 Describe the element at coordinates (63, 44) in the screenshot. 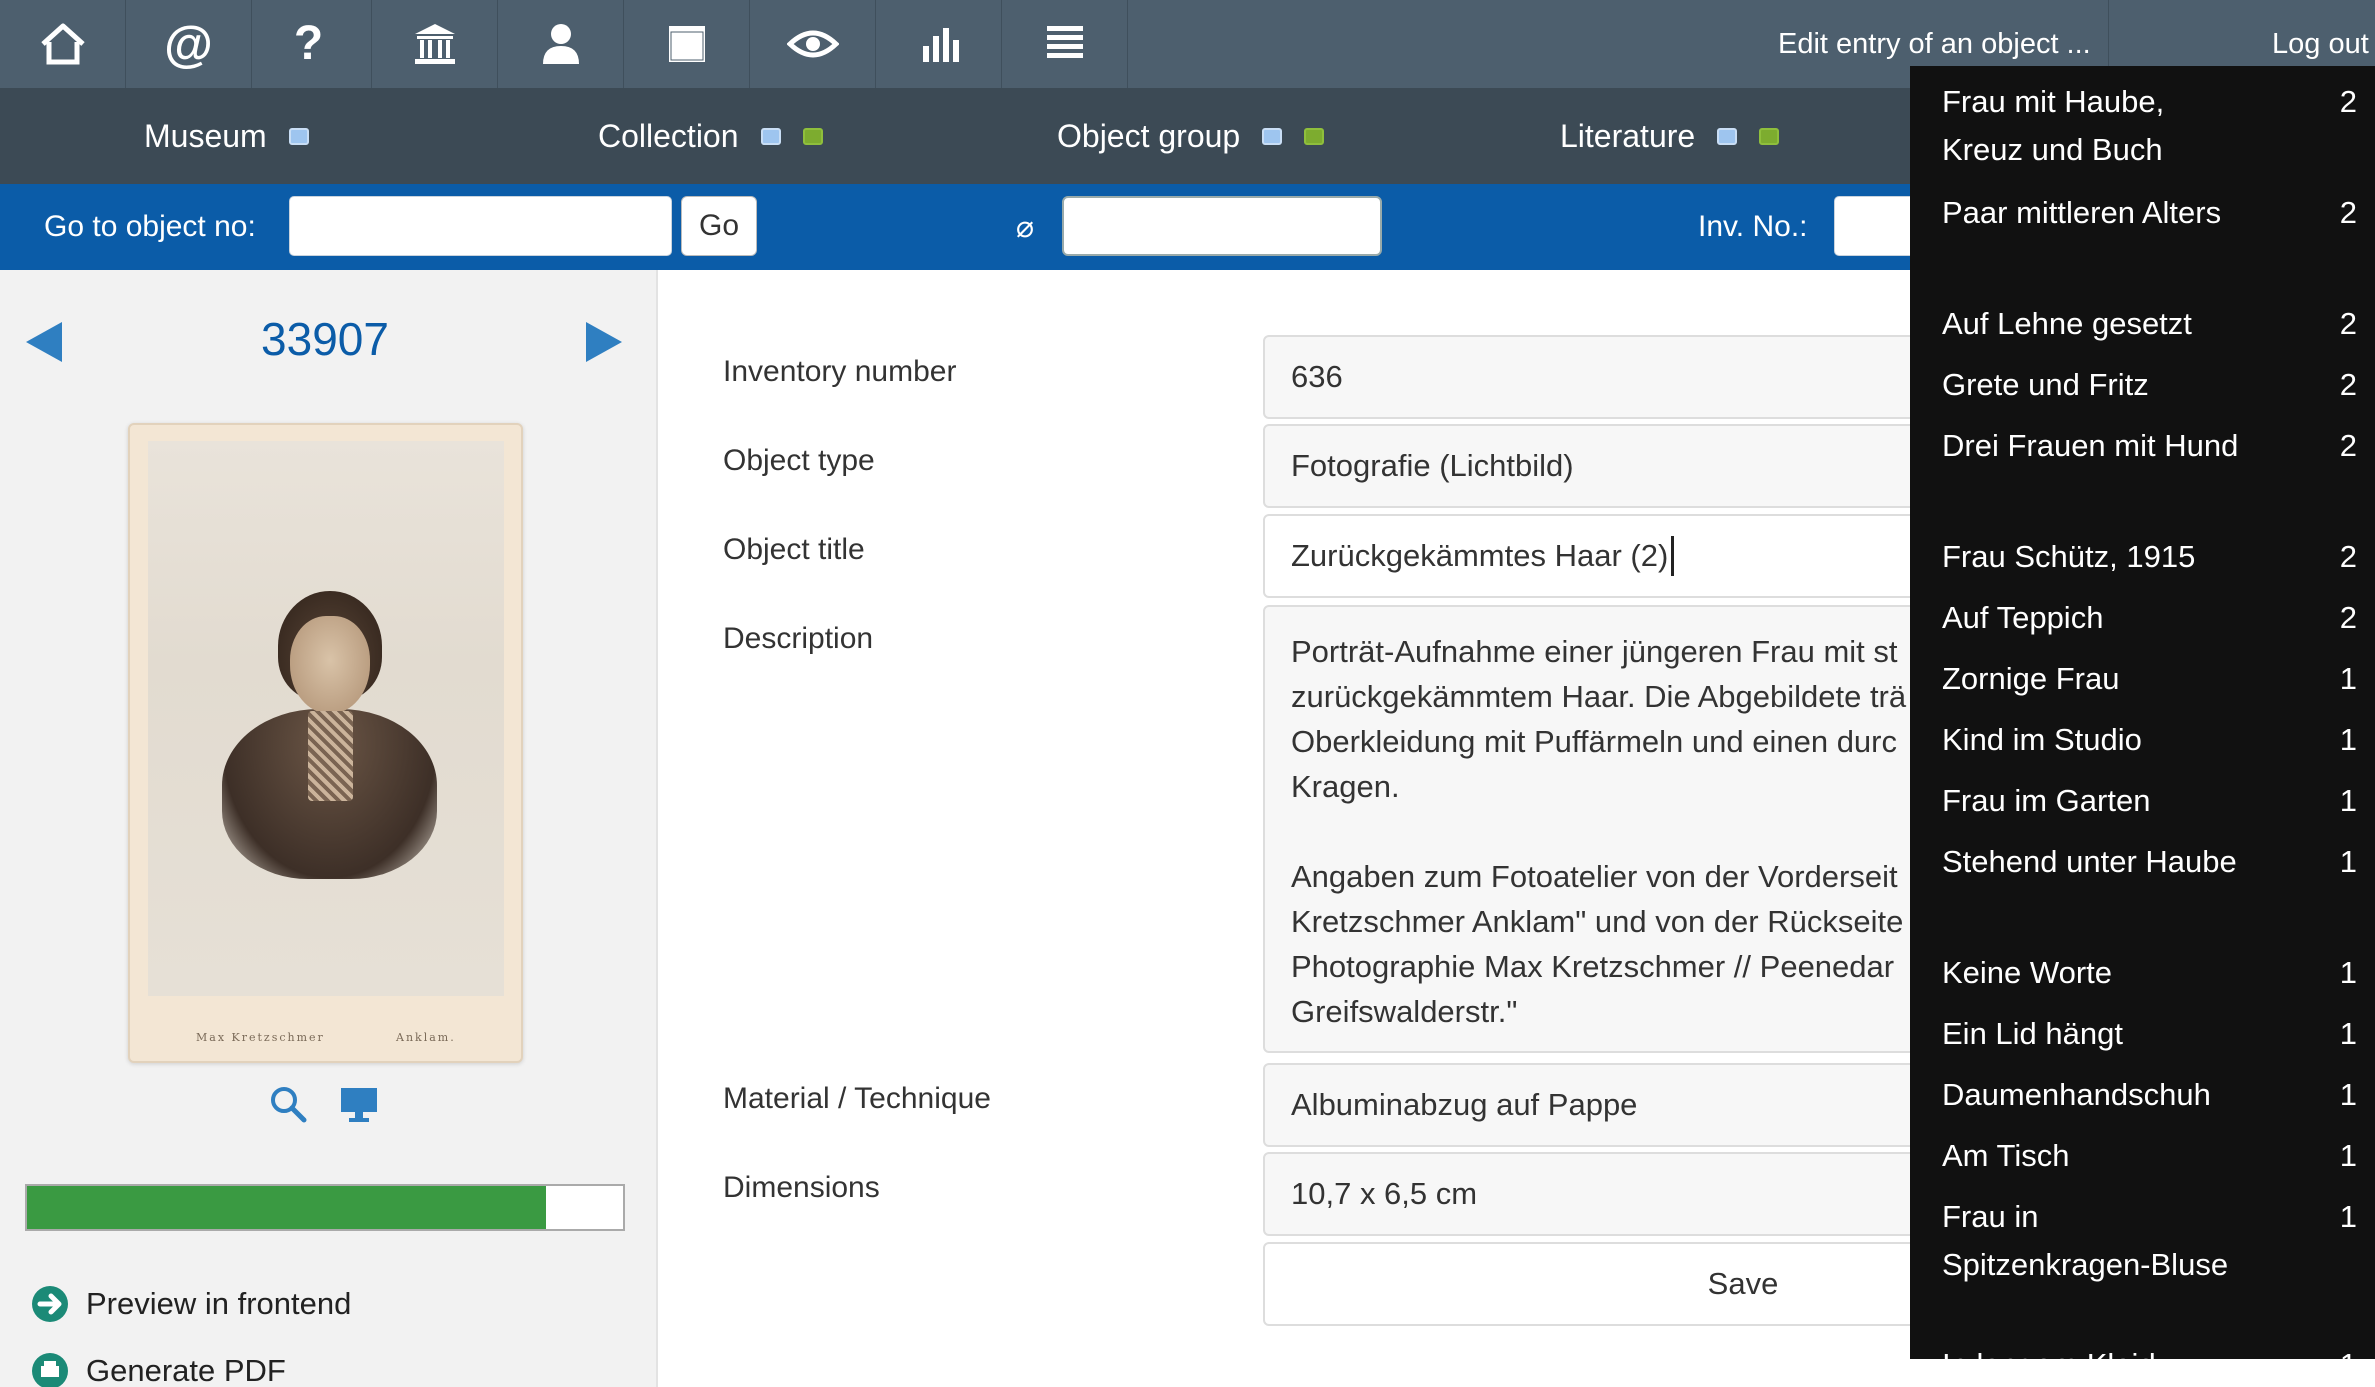

I see `home-icon` at that location.